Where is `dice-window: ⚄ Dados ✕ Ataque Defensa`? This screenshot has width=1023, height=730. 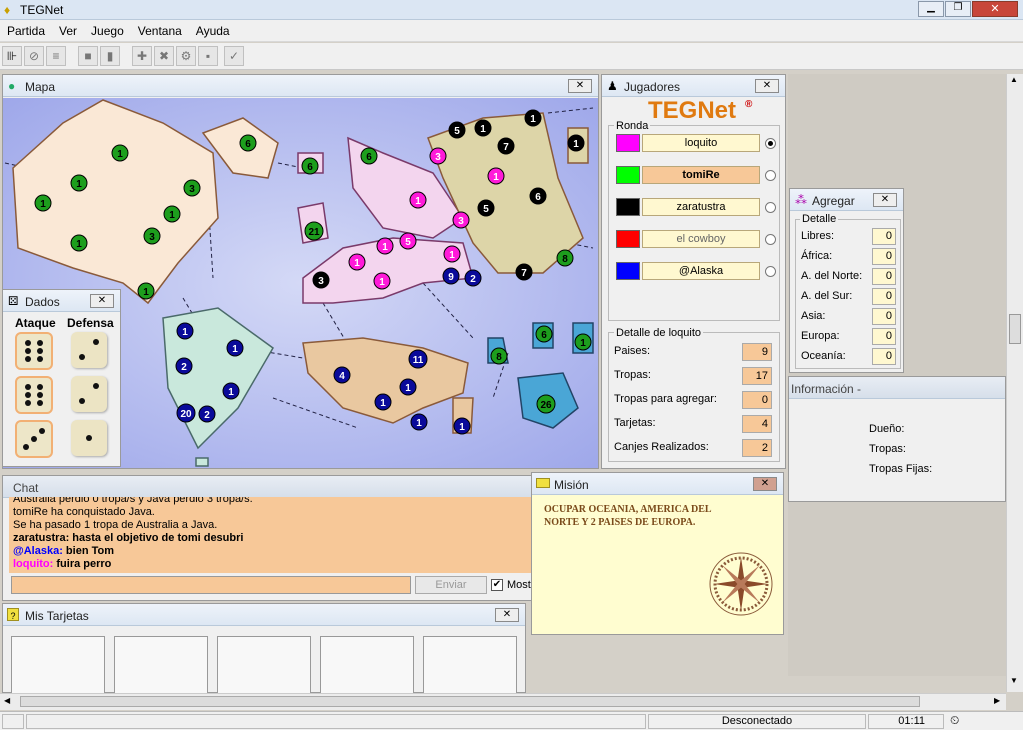
dice-window: ⚄ Dados ✕ Ataque Defensa is located at coordinates (61, 378).